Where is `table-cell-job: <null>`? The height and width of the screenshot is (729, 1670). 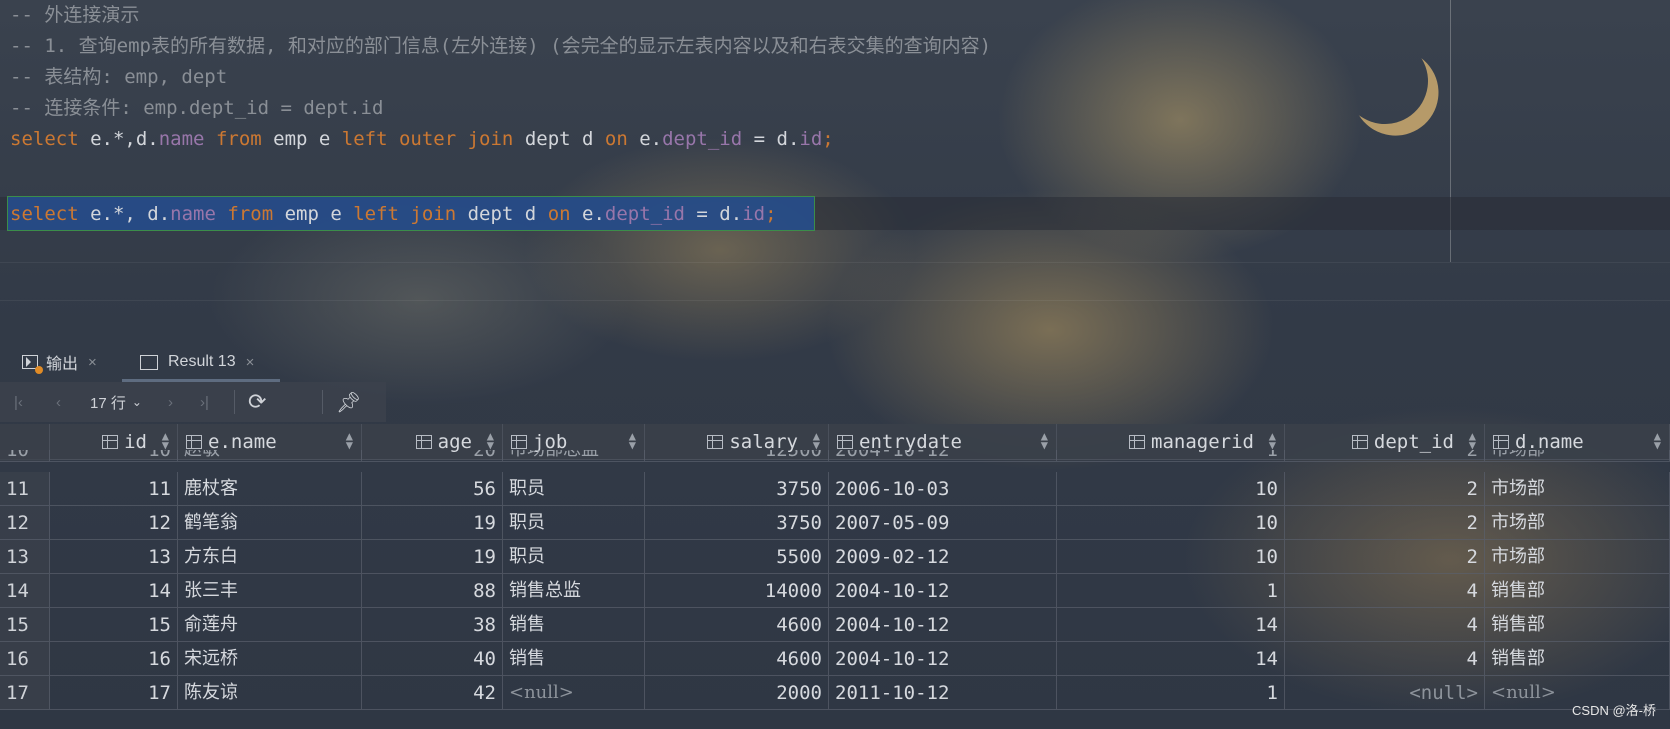
table-cell-job: <null> is located at coordinates (574, 693).